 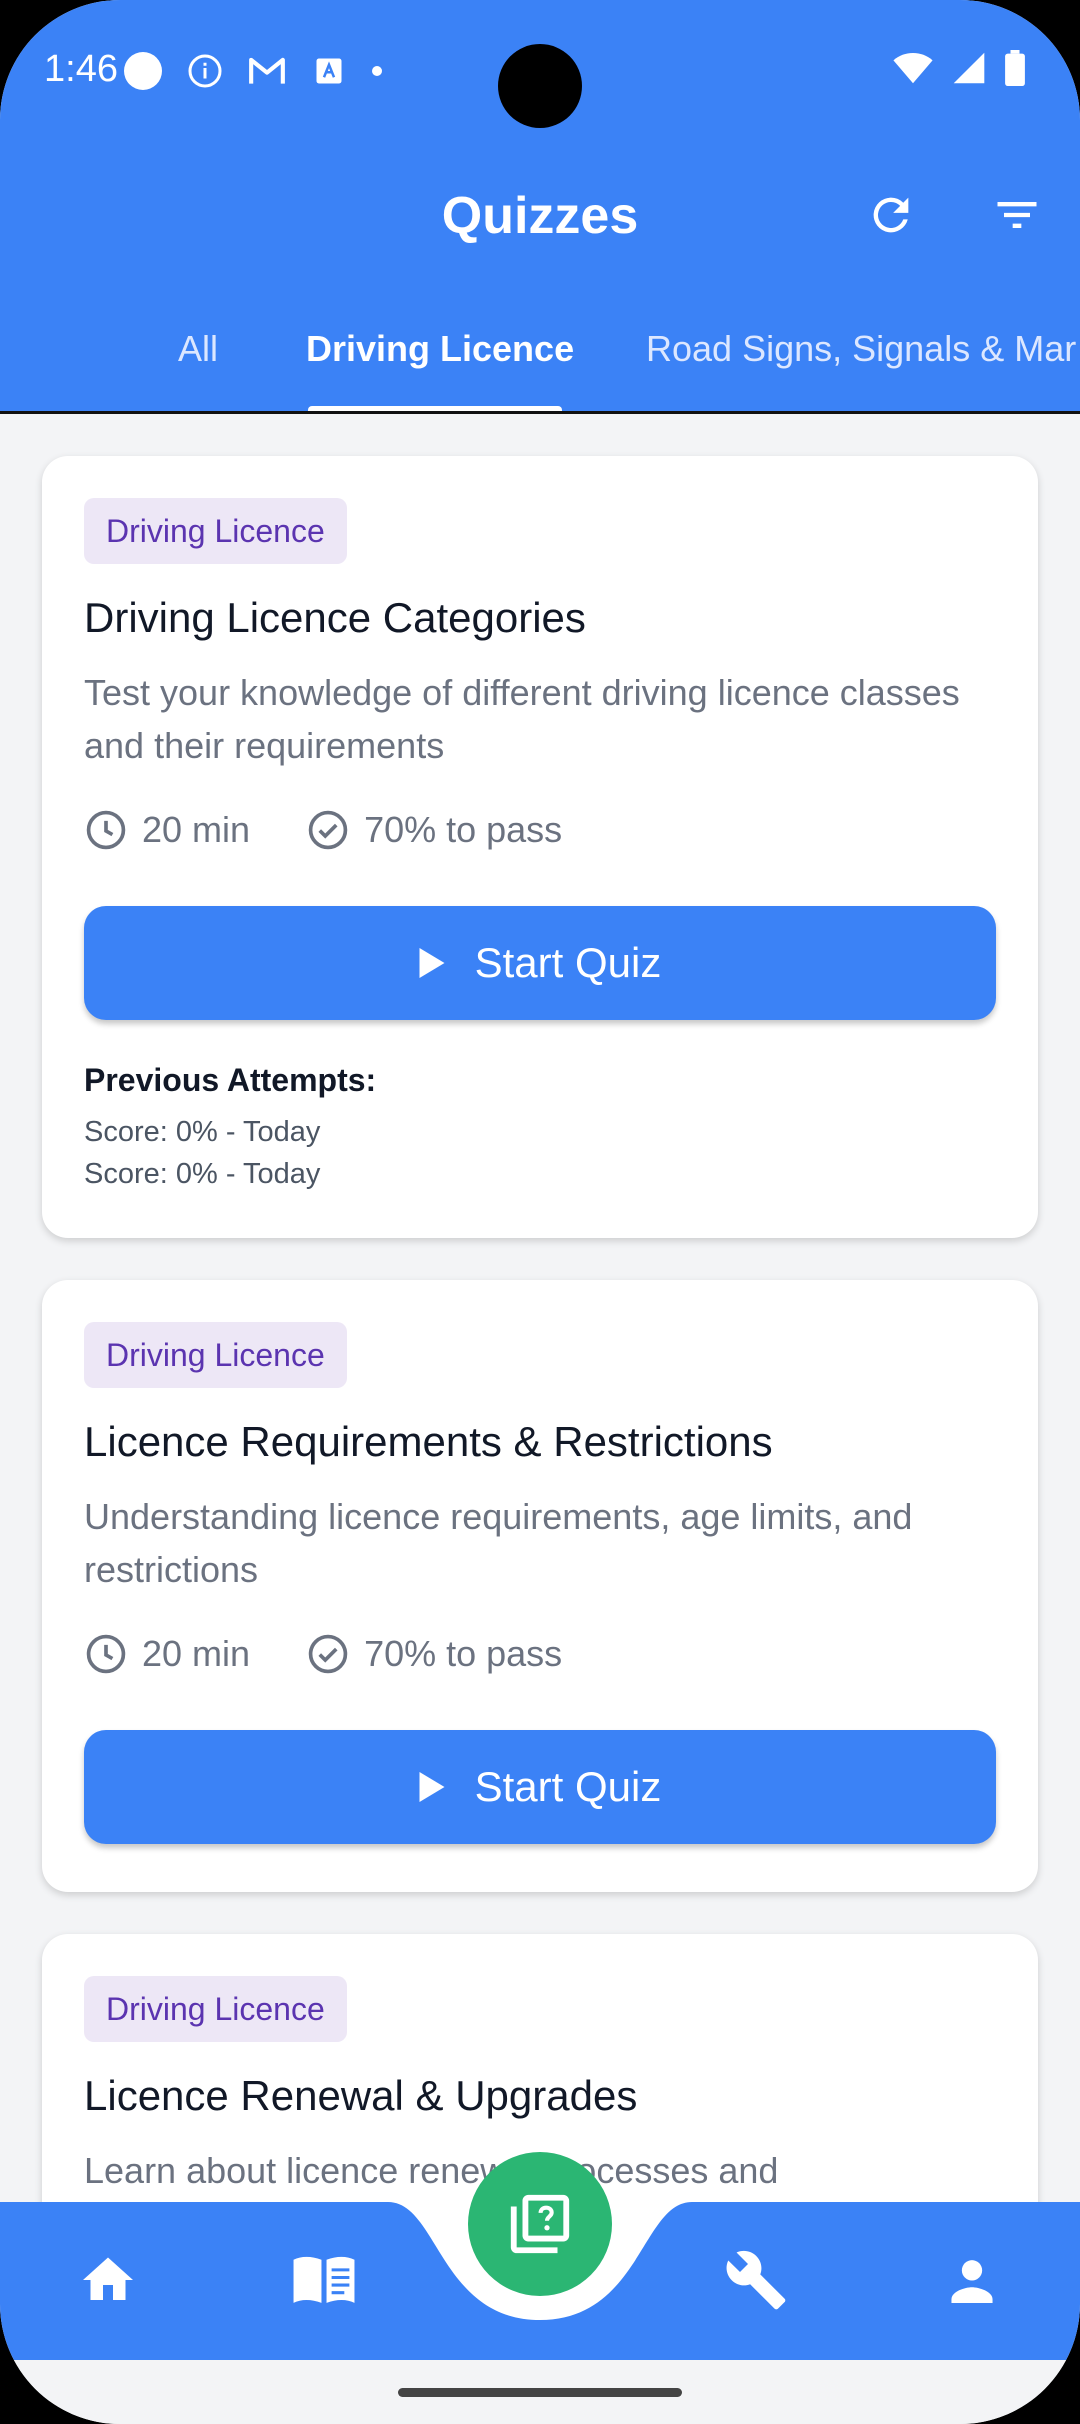 I want to click on camera-cutout, so click(x=540, y=86).